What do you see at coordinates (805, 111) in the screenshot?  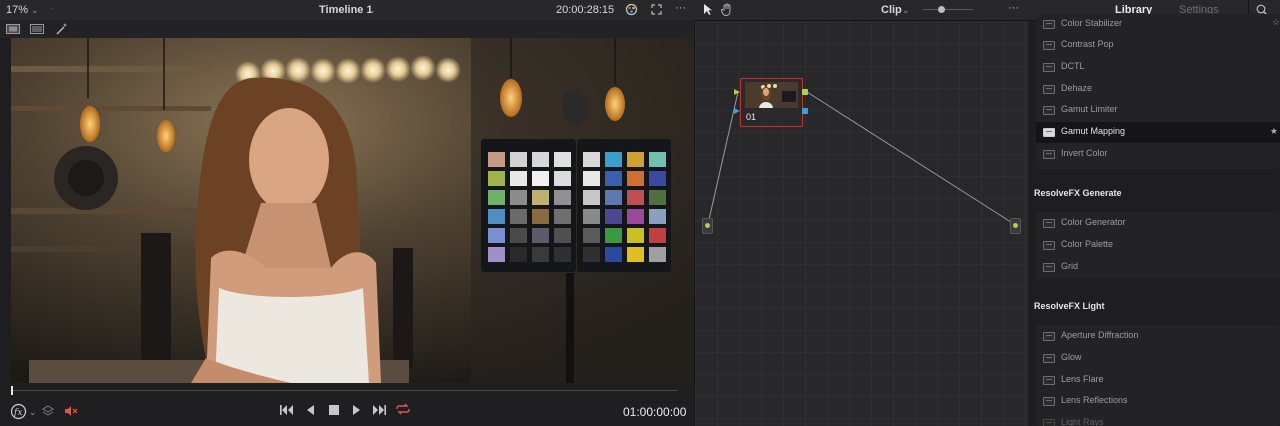 I see `node-key-output` at bounding box center [805, 111].